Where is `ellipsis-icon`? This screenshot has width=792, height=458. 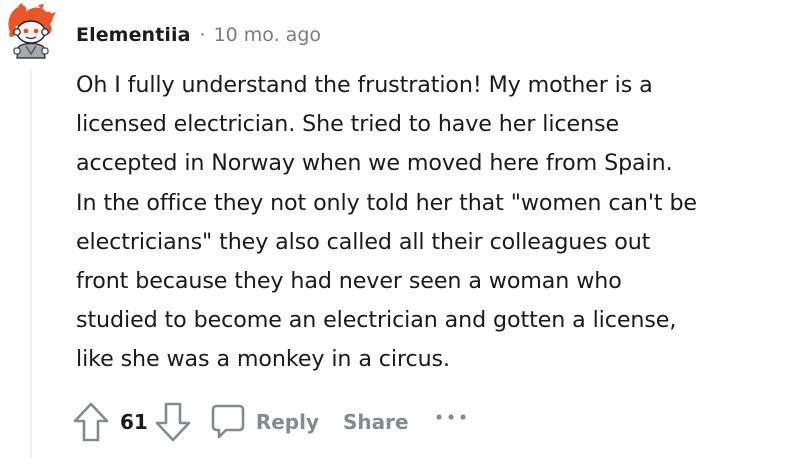
ellipsis-icon is located at coordinates (451, 417).